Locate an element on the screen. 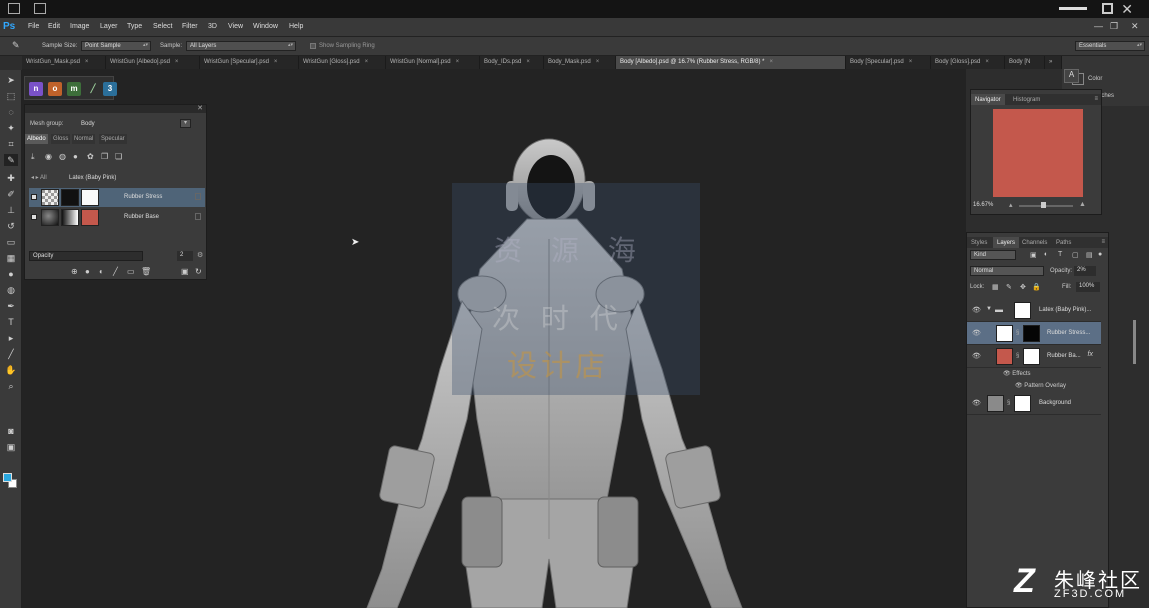  tab-navigator: Navigator is located at coordinates (988, 99).